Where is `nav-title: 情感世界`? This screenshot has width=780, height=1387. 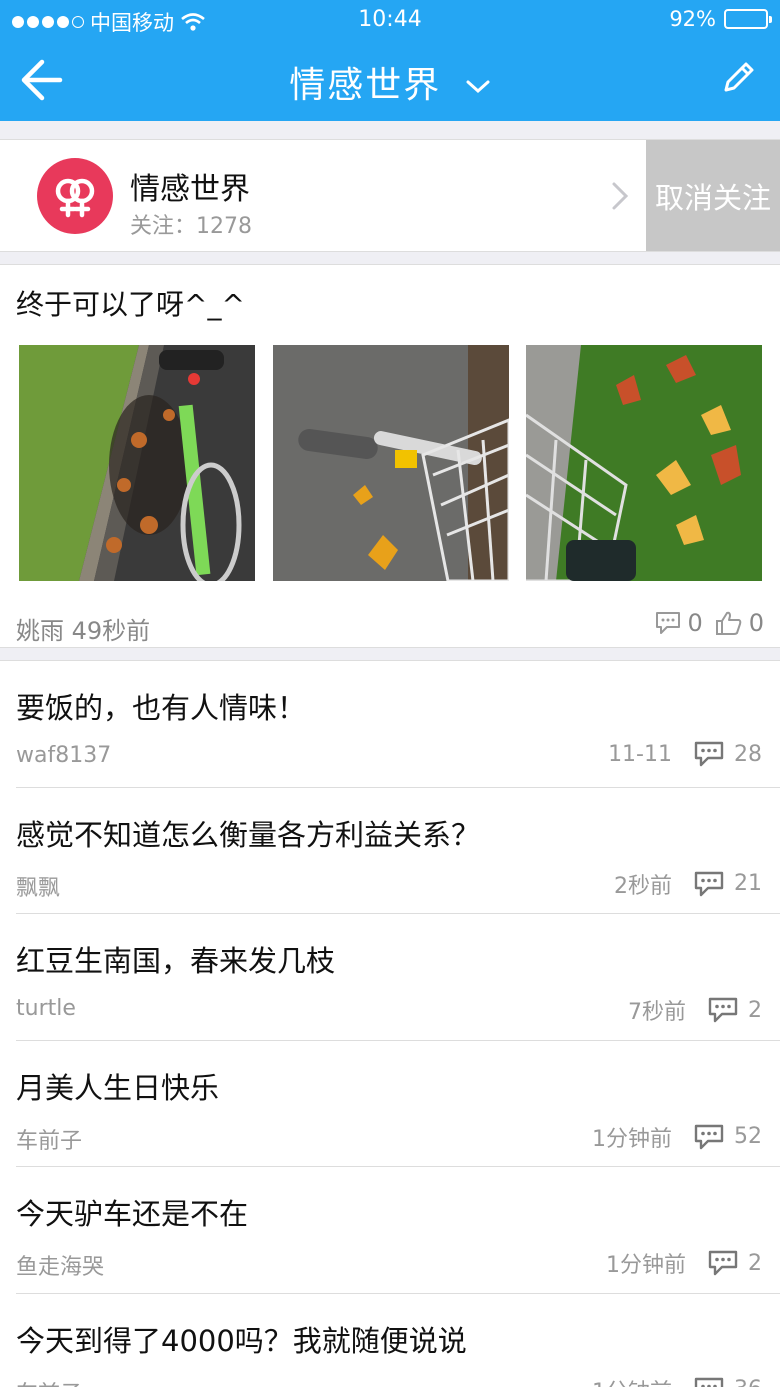
nav-title: 情感世界 is located at coordinates (365, 85).